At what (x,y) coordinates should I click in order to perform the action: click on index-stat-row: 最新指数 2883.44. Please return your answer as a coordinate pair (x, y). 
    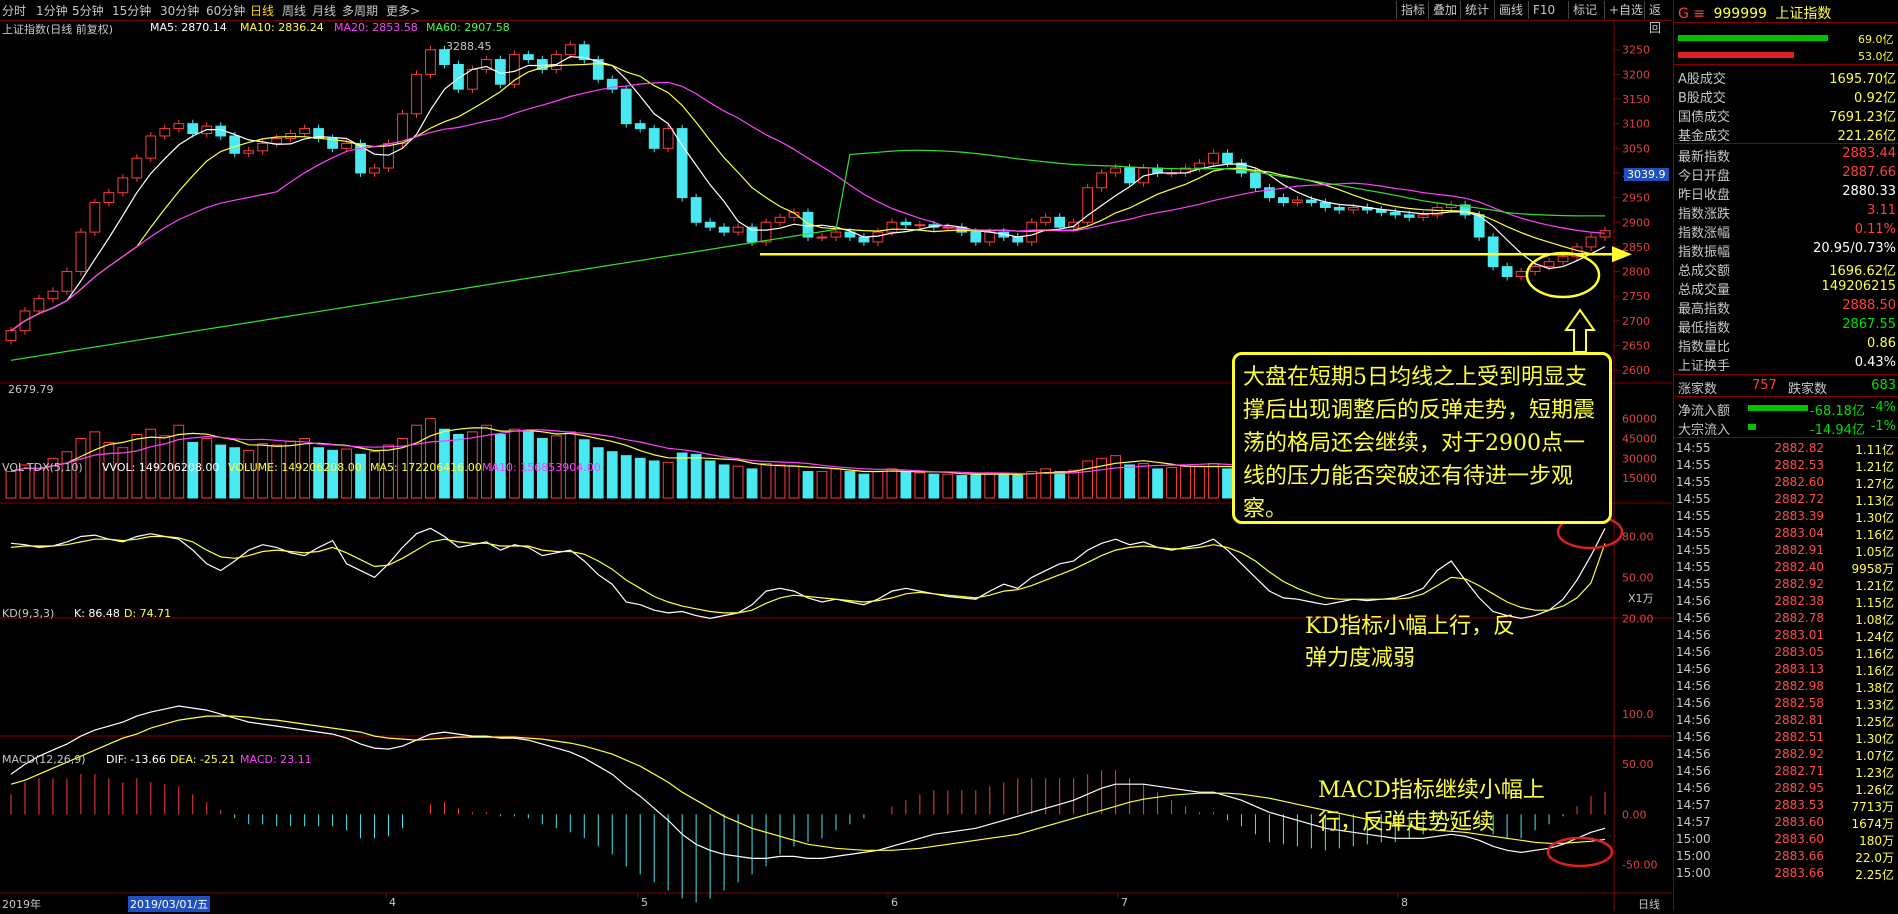
    Looking at the image, I should click on (1787, 155).